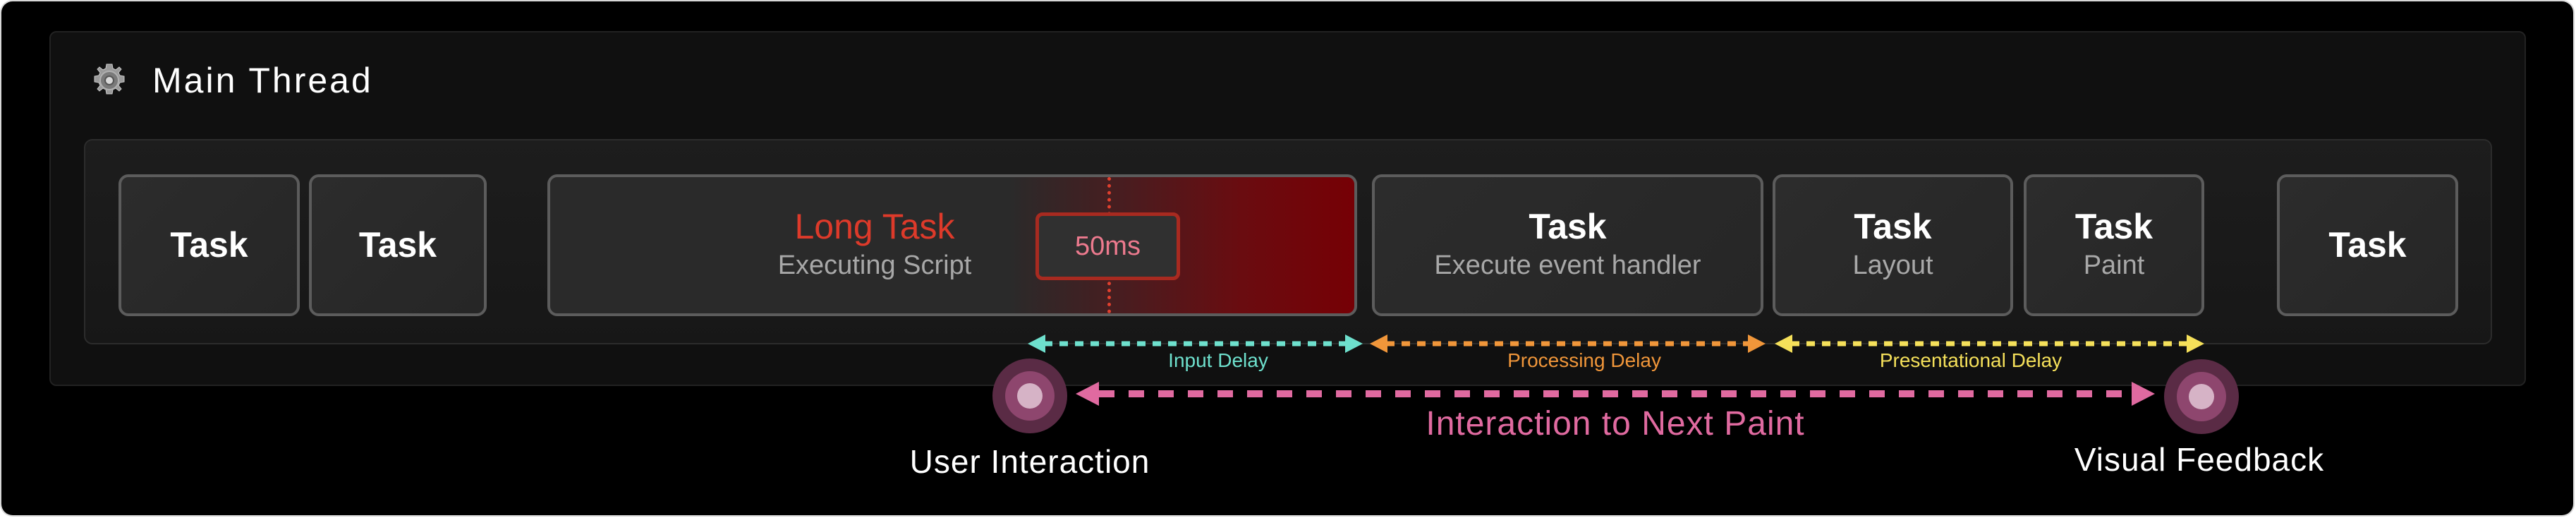 The height and width of the screenshot is (518, 2576). What do you see at coordinates (1029, 396) in the screenshot?
I see `user-interaction-marker` at bounding box center [1029, 396].